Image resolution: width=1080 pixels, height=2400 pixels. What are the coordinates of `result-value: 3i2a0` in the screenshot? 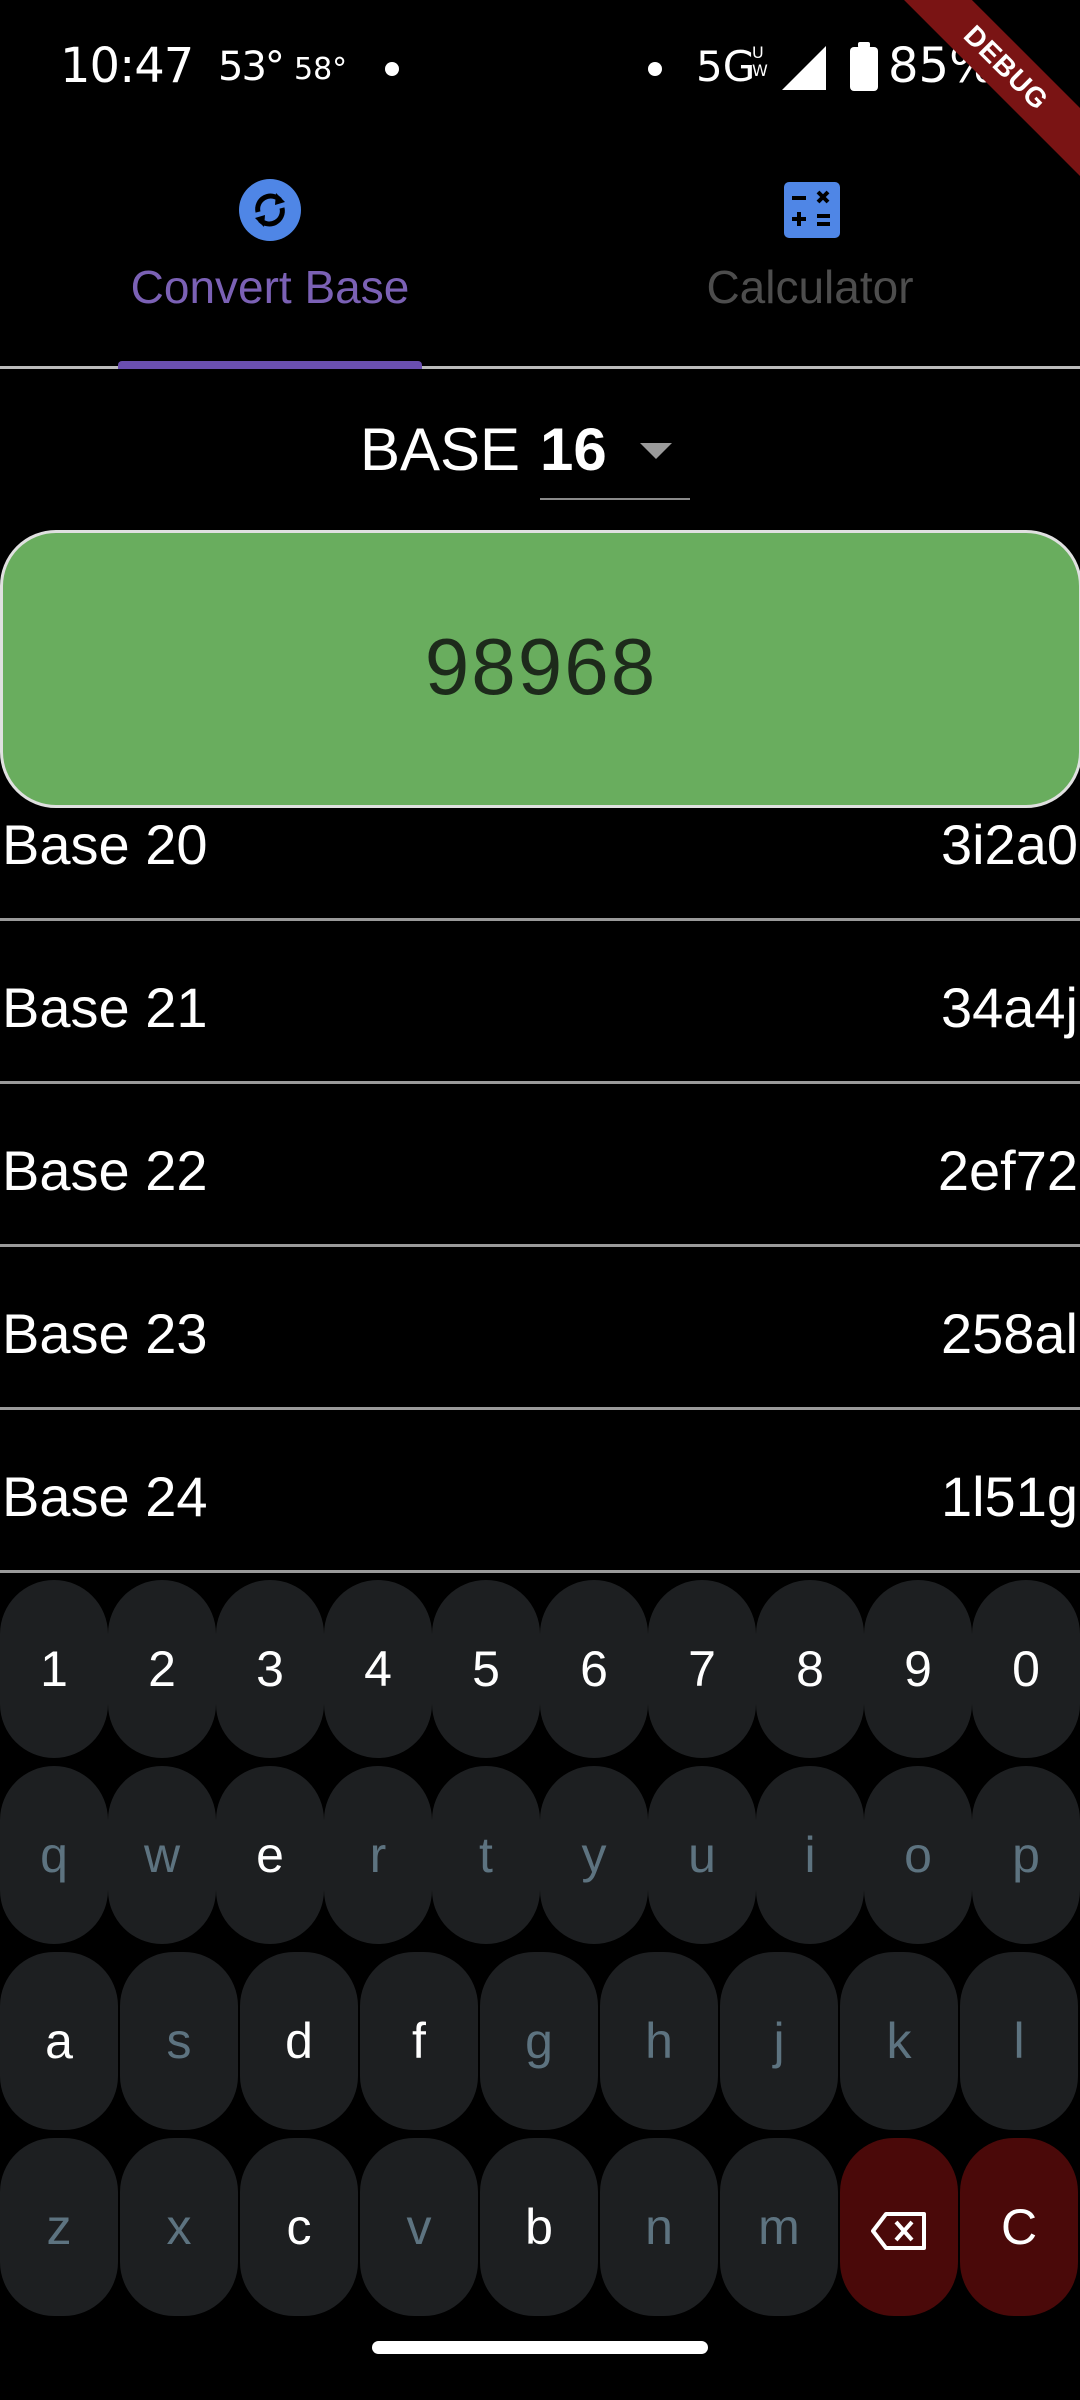 It's located at (1009, 844).